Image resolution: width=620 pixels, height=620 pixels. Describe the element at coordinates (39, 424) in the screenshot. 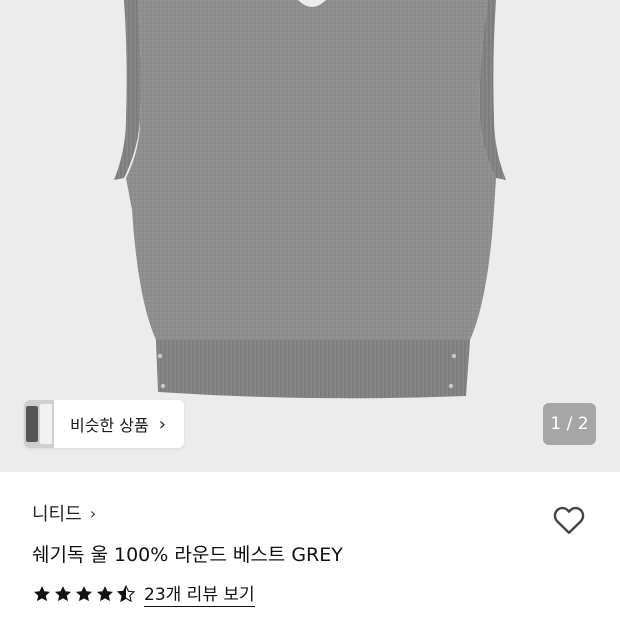

I see `similar-product-thumbnails` at that location.